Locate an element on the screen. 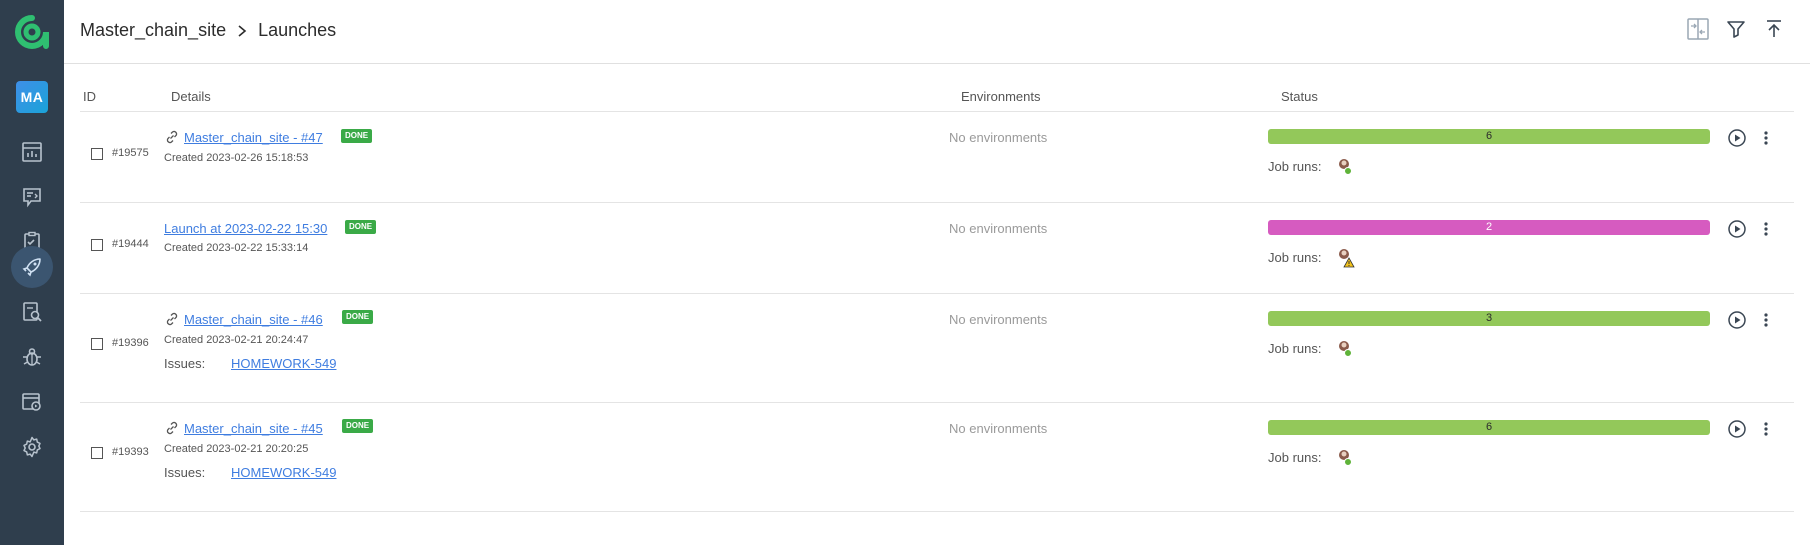 Image resolution: width=1811 pixels, height=545 pixels. breadcrumb: Master_chain_site Launches is located at coordinates (208, 30).